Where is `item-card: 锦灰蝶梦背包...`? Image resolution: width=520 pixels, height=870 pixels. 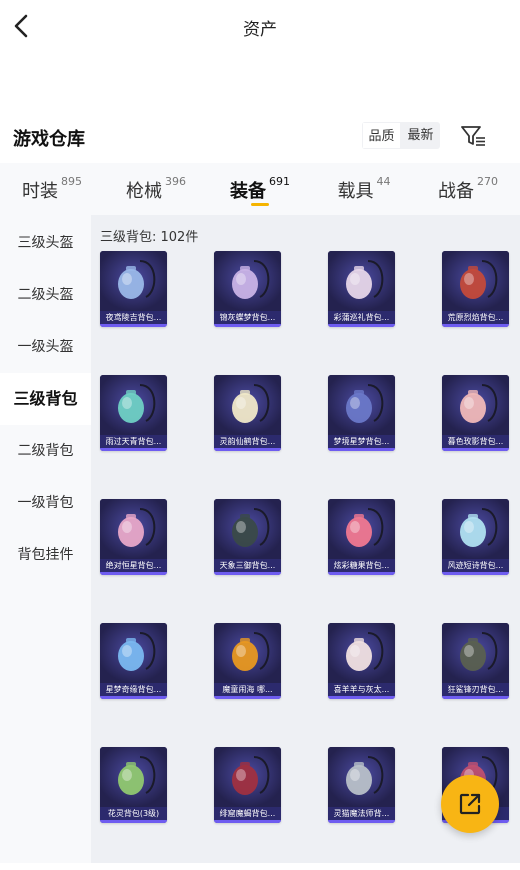 item-card: 锦灰蝶梦背包... is located at coordinates (247, 289).